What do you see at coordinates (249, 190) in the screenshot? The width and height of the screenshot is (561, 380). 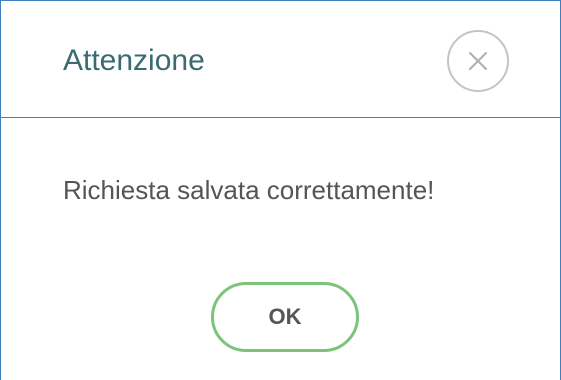 I see `dialog-message: Richiesta salvata correttamente!` at bounding box center [249, 190].